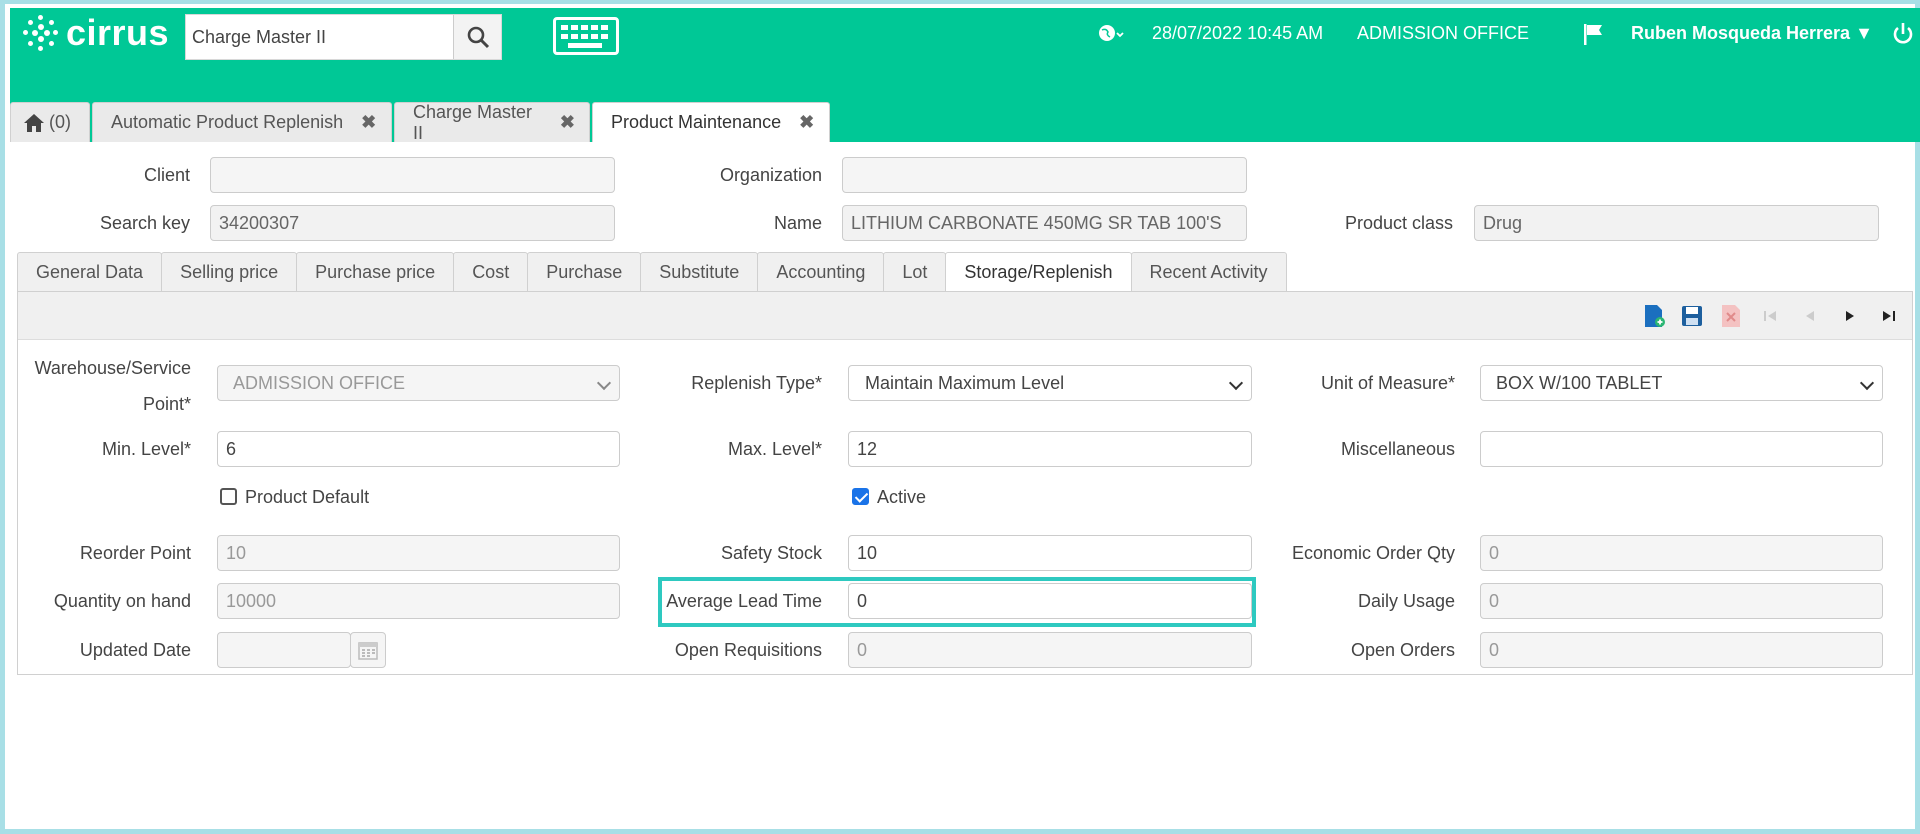 Image resolution: width=1920 pixels, height=834 pixels. Describe the element at coordinates (375, 272) in the screenshot. I see `tab-purchase-price: Purchase price` at that location.